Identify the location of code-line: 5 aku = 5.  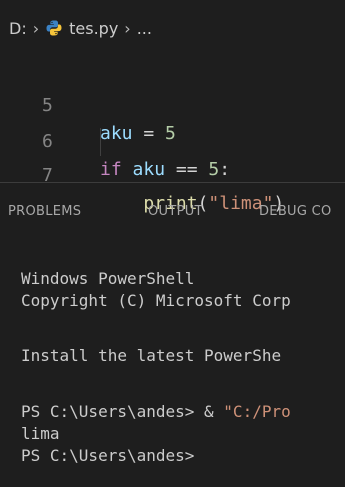
(88, 104).